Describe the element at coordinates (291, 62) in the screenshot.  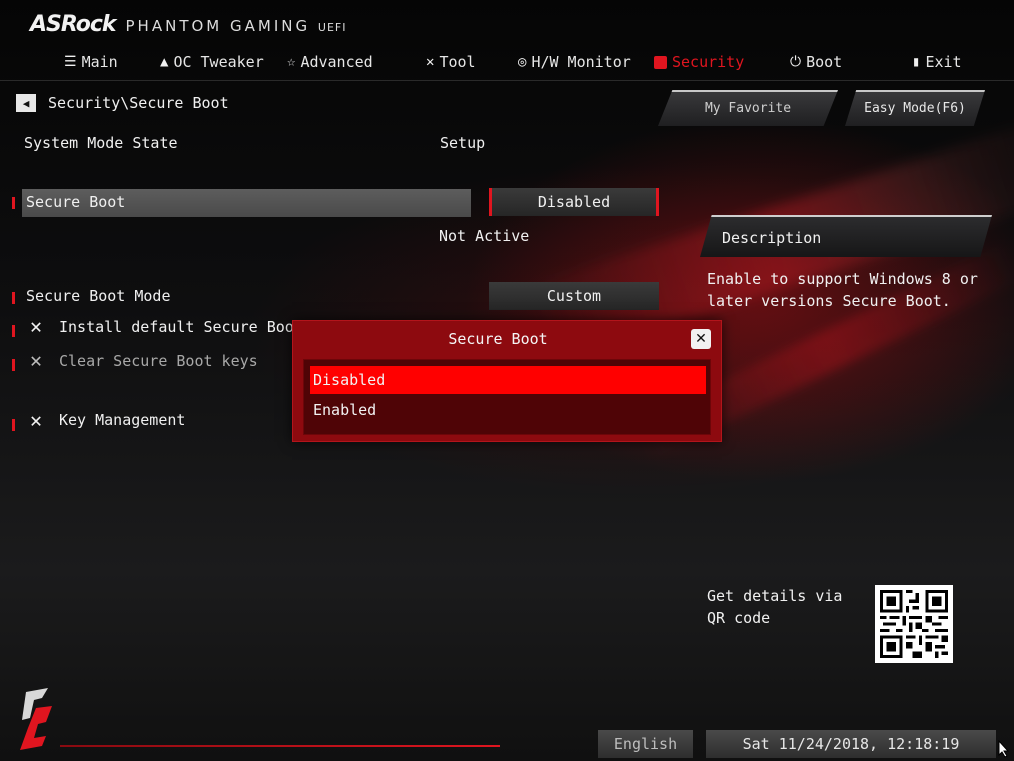
I see `star-icon: ☆` at that location.